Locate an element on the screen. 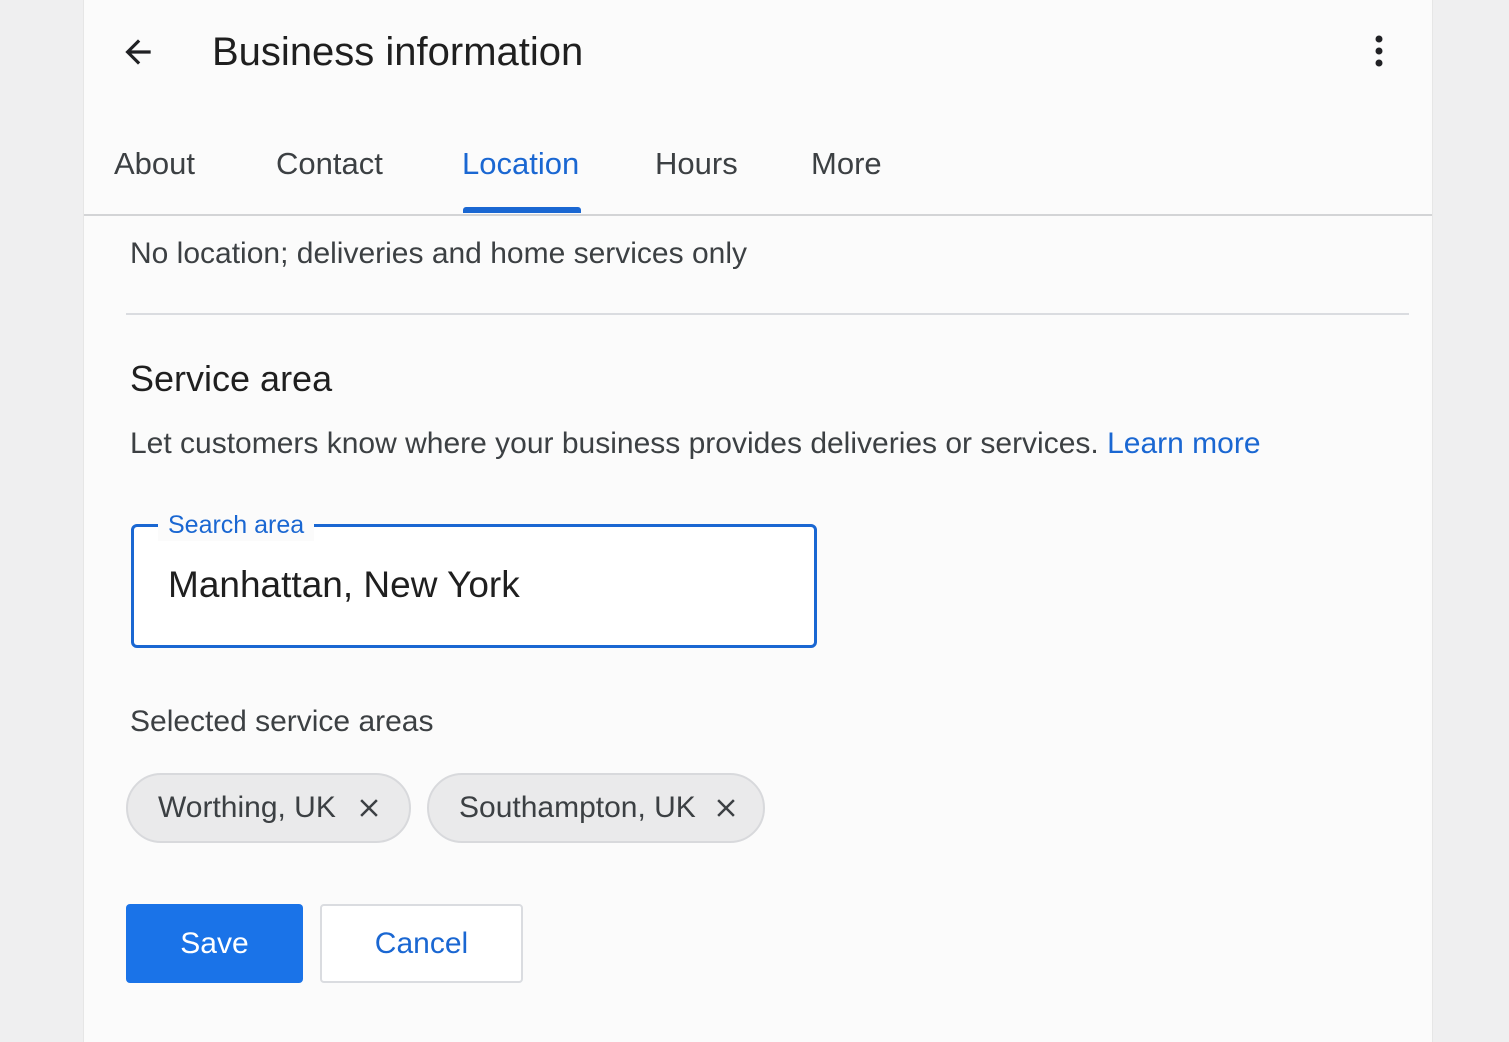 The image size is (1509, 1042). chip-label: Southampton, UK is located at coordinates (577, 807).